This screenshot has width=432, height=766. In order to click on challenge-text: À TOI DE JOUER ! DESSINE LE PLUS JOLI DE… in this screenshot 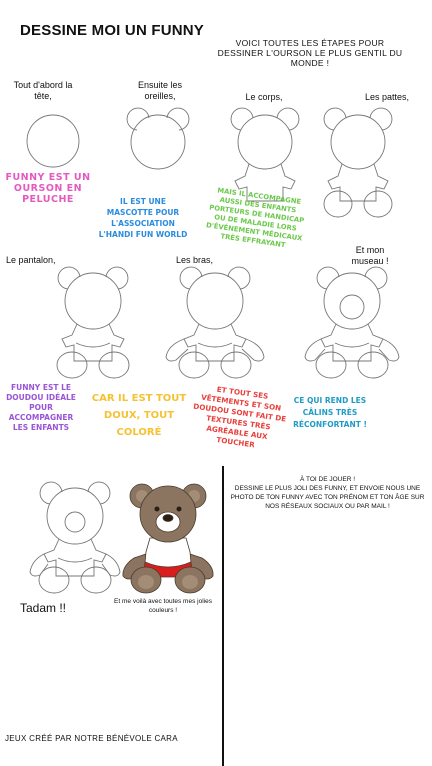, I will do `click(327, 493)`.